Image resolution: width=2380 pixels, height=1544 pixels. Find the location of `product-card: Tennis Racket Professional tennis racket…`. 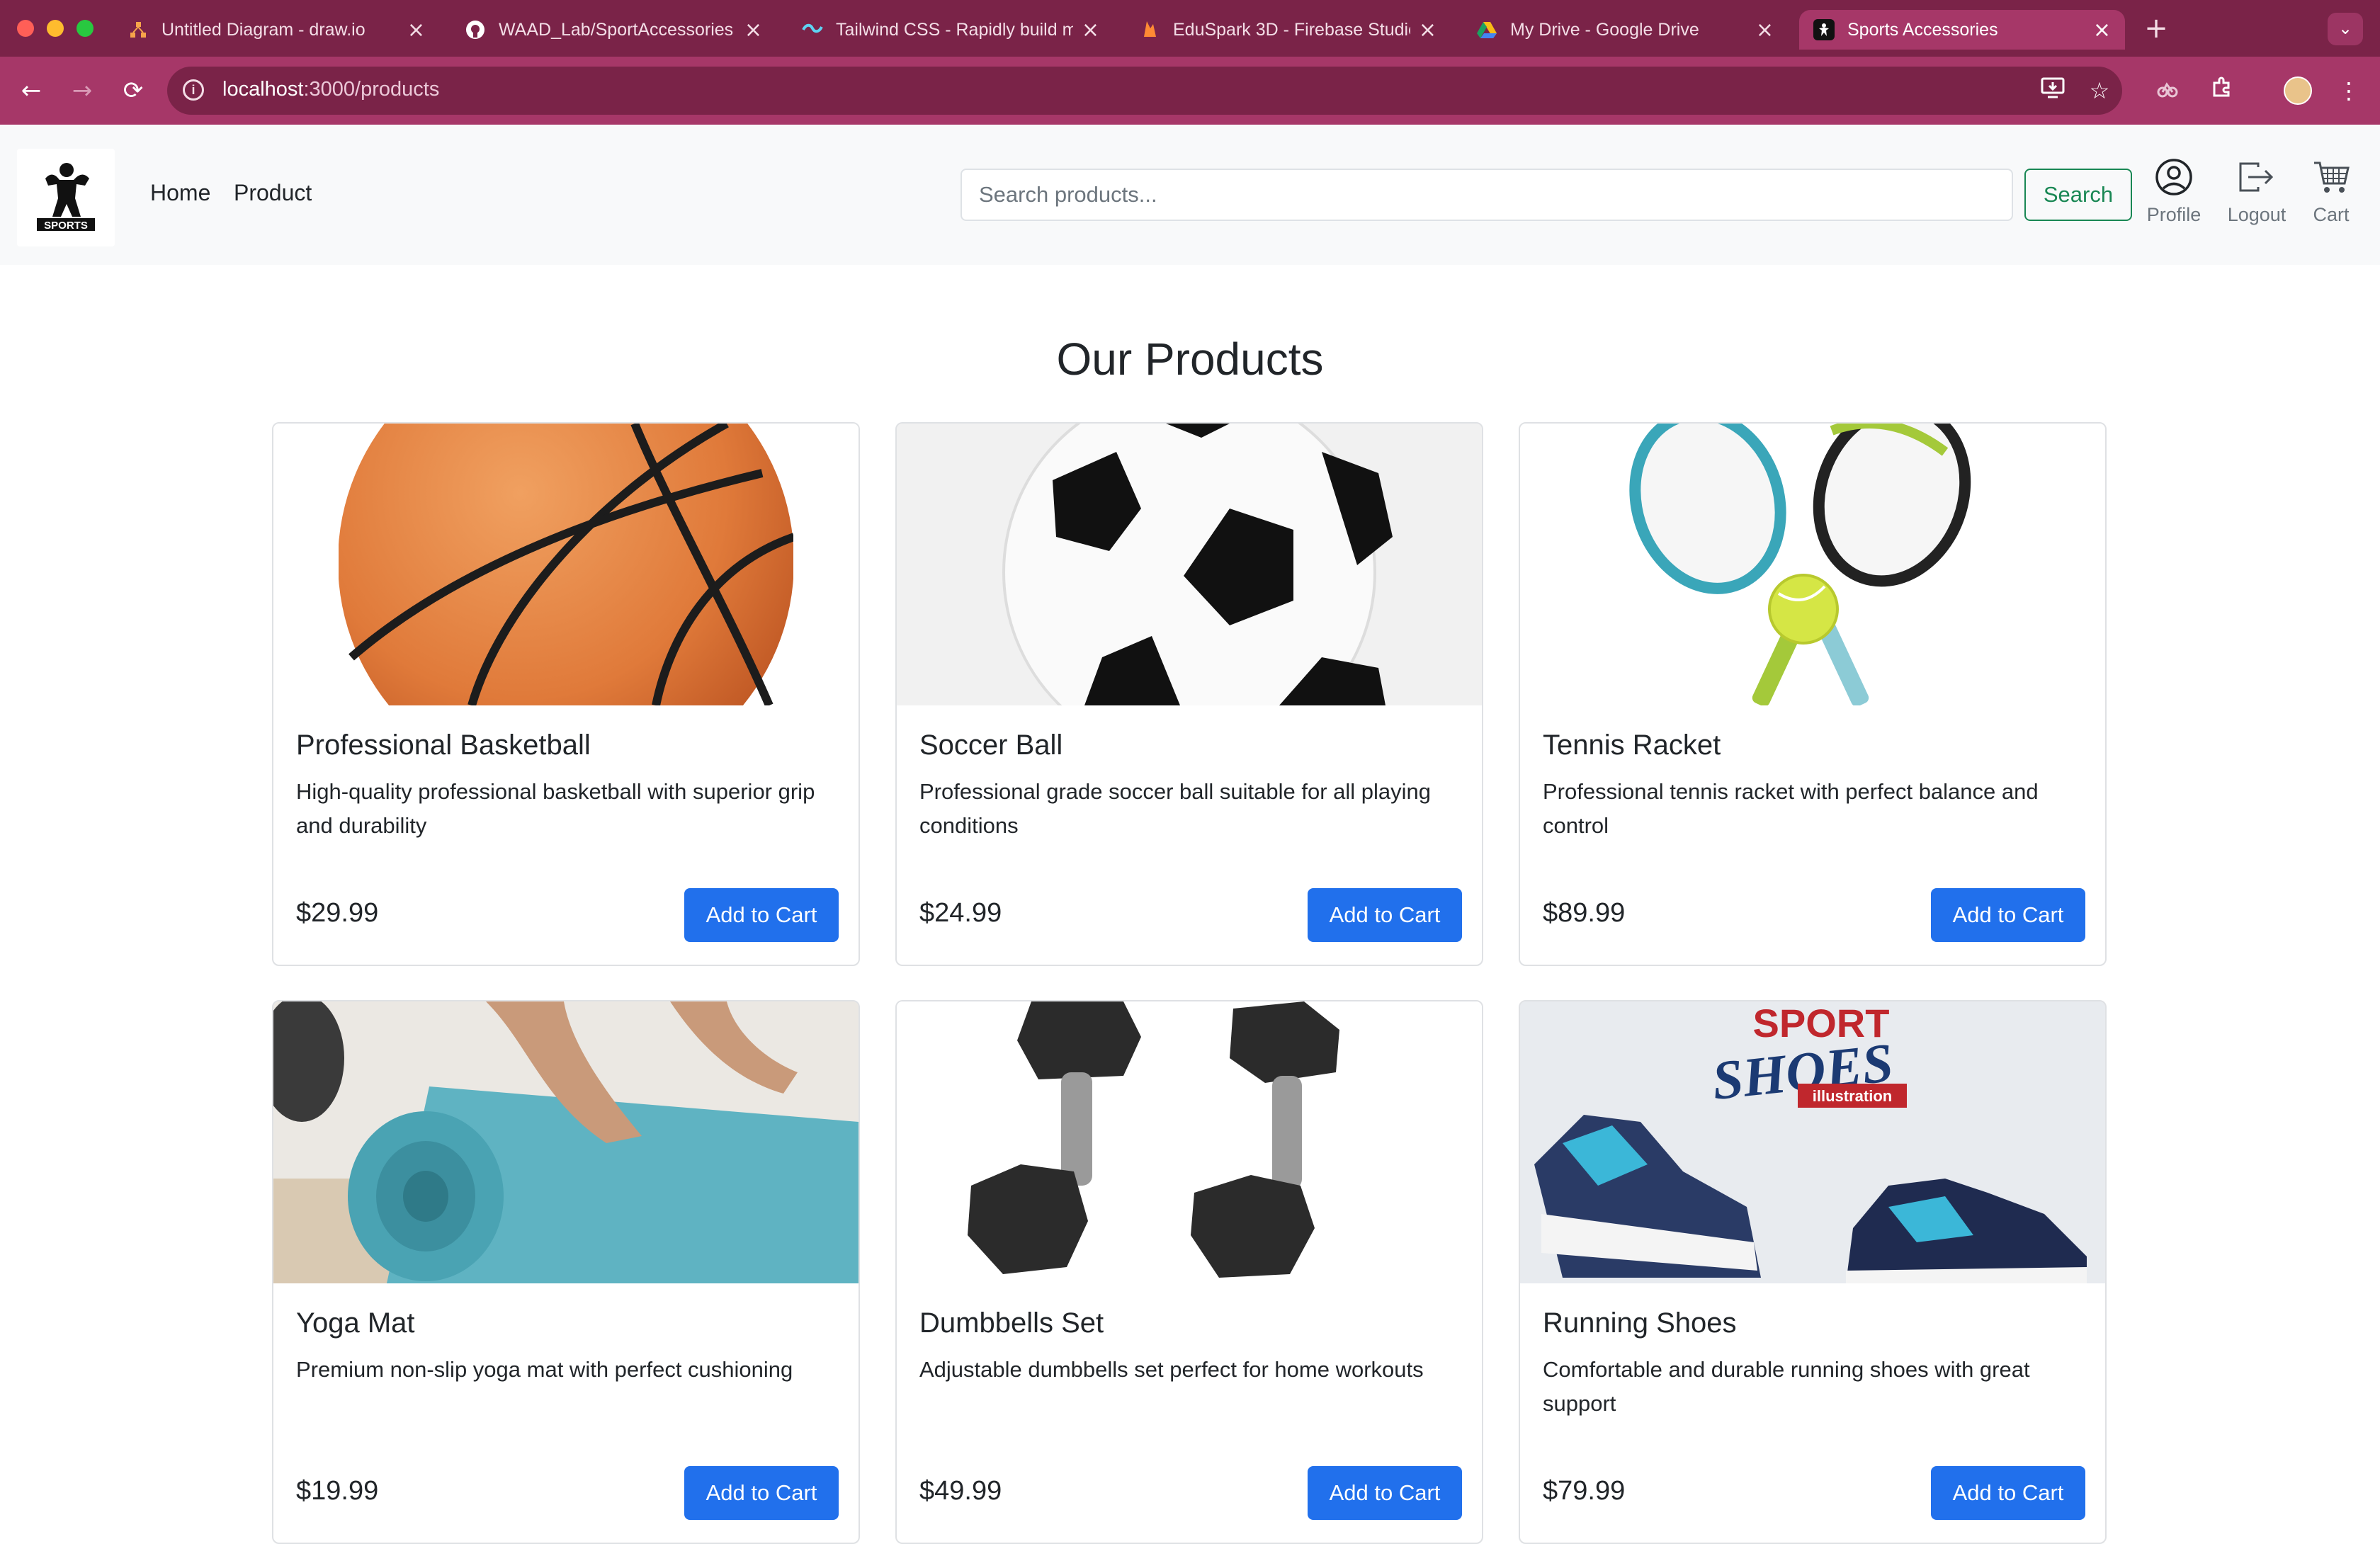

product-card: Tennis Racket Professional tennis racket… is located at coordinates (1813, 694).